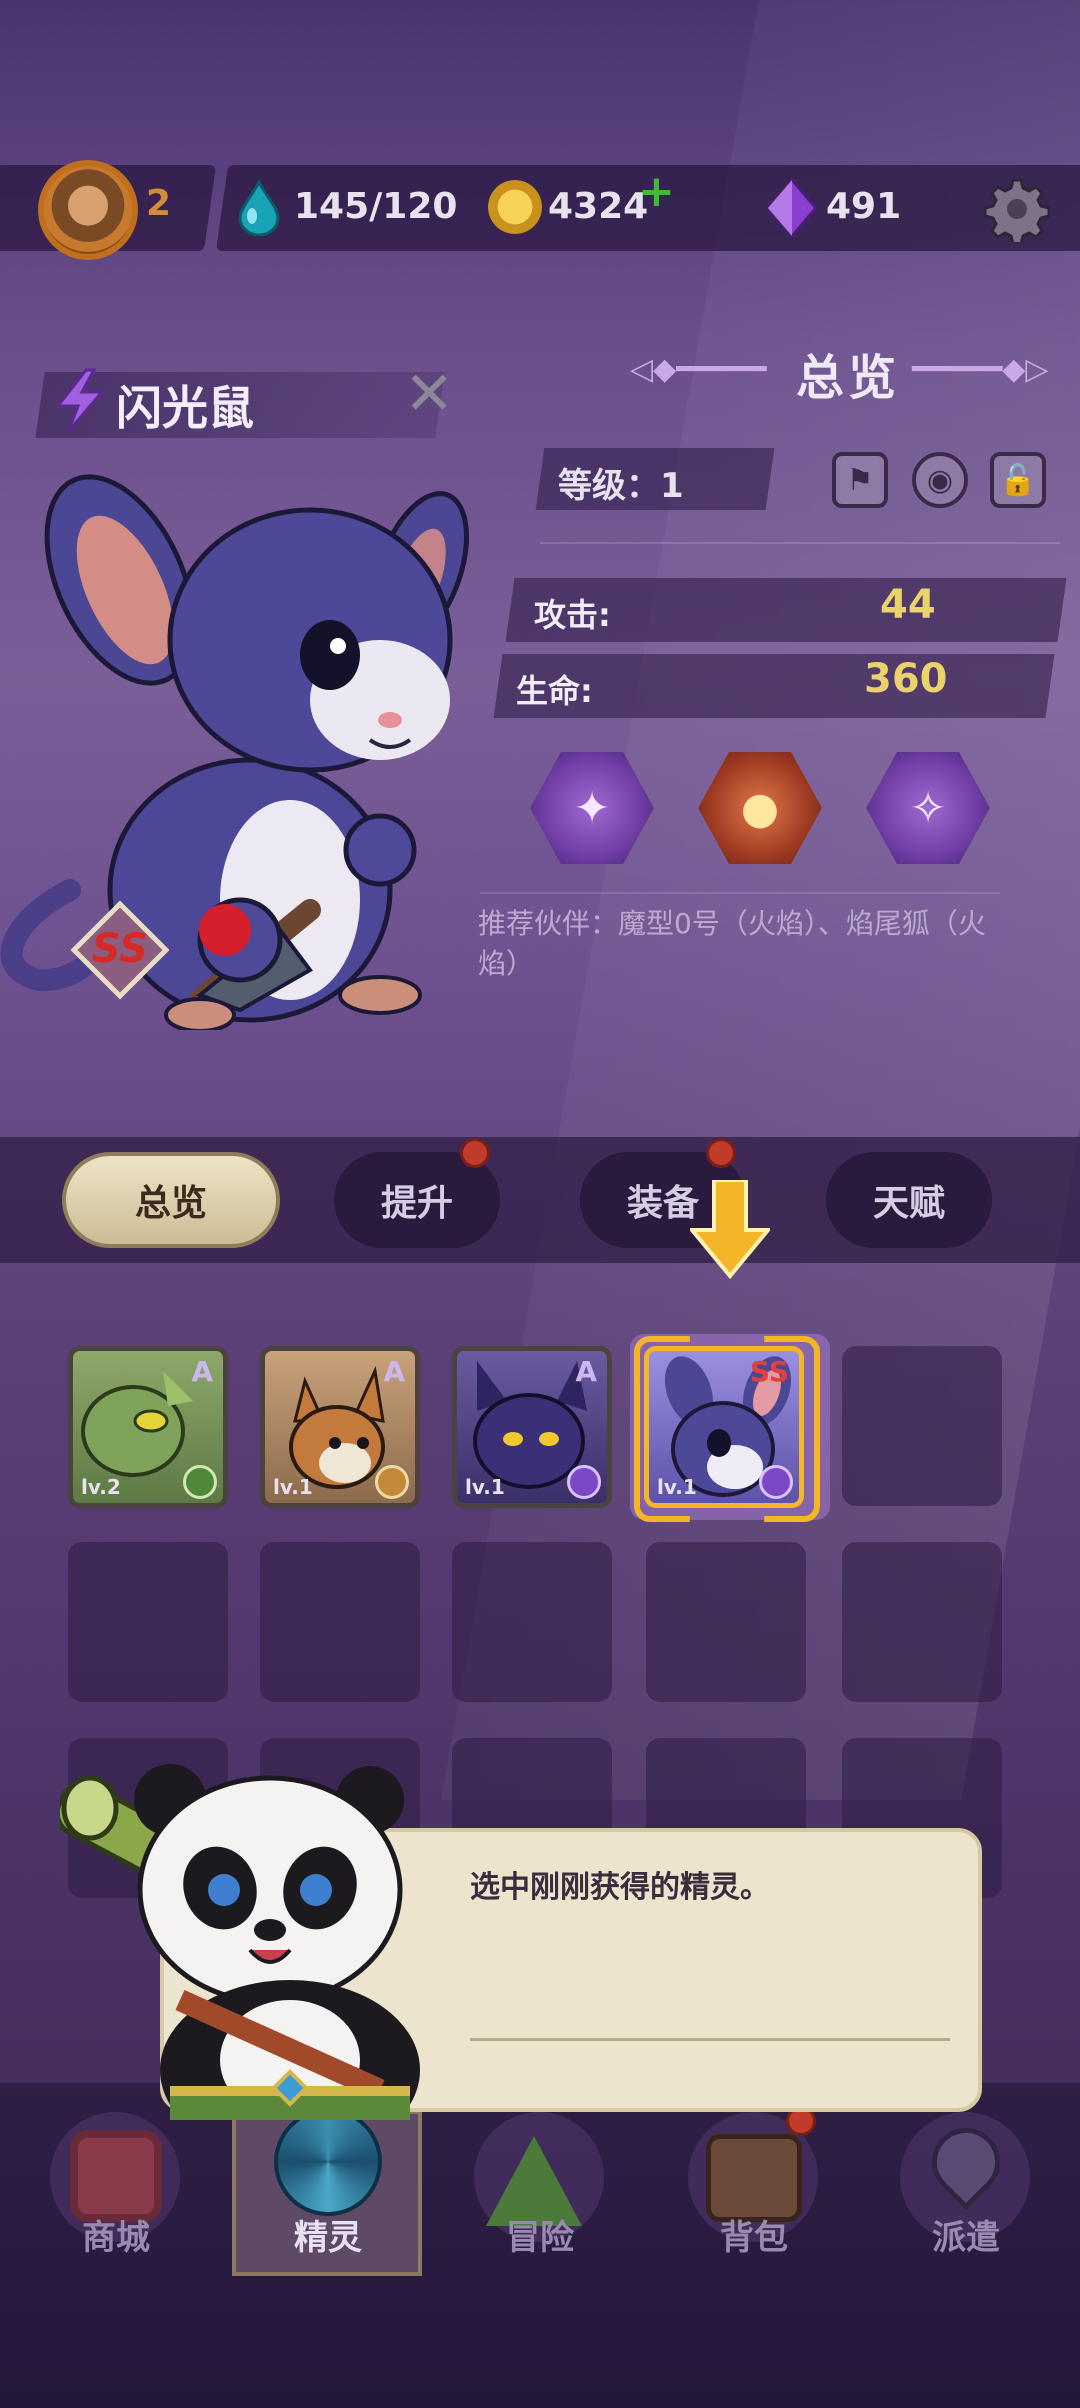  Describe the element at coordinates (906, 679) in the screenshot. I see `hp-value: 360` at that location.